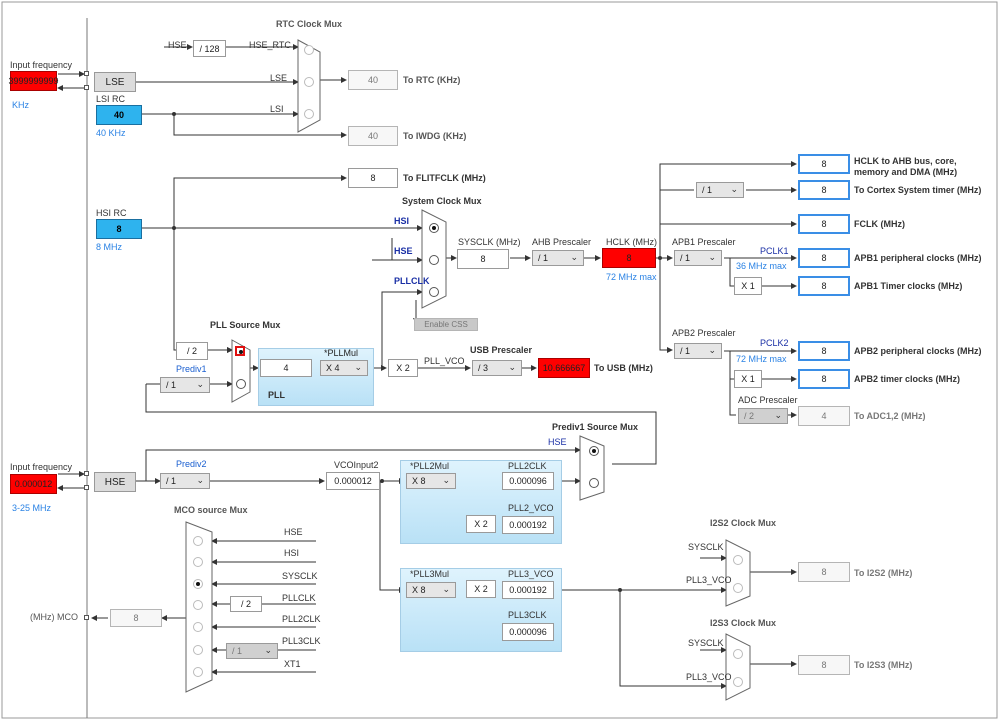 The image size is (999, 720). What do you see at coordinates (743, 523) in the screenshot?
I see `i2s2-mux-title: I2S2 Clock Mux` at bounding box center [743, 523].